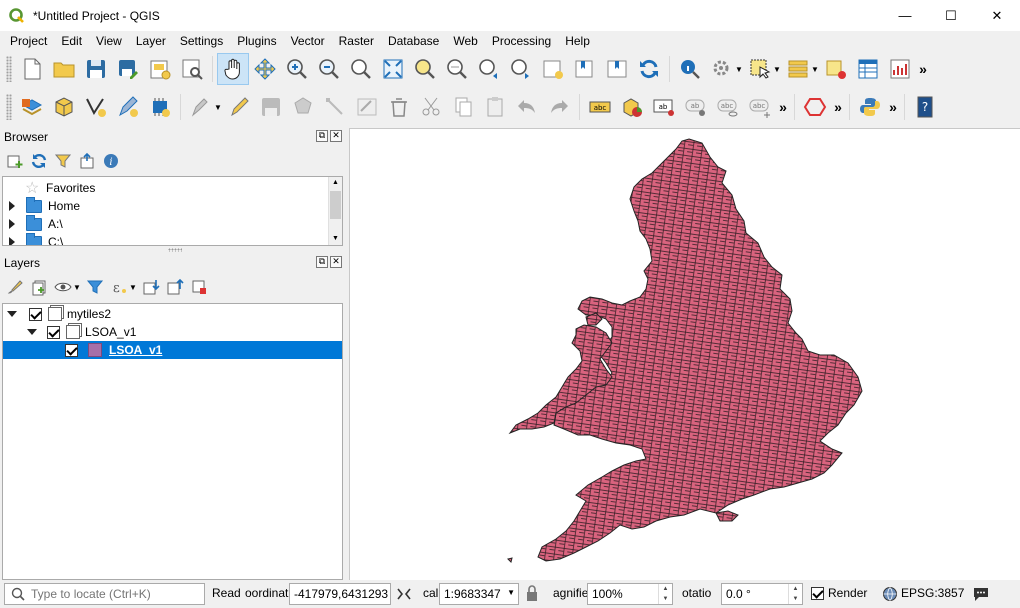 The image size is (1020, 608). I want to click on identify-features-button, so click(690, 69).